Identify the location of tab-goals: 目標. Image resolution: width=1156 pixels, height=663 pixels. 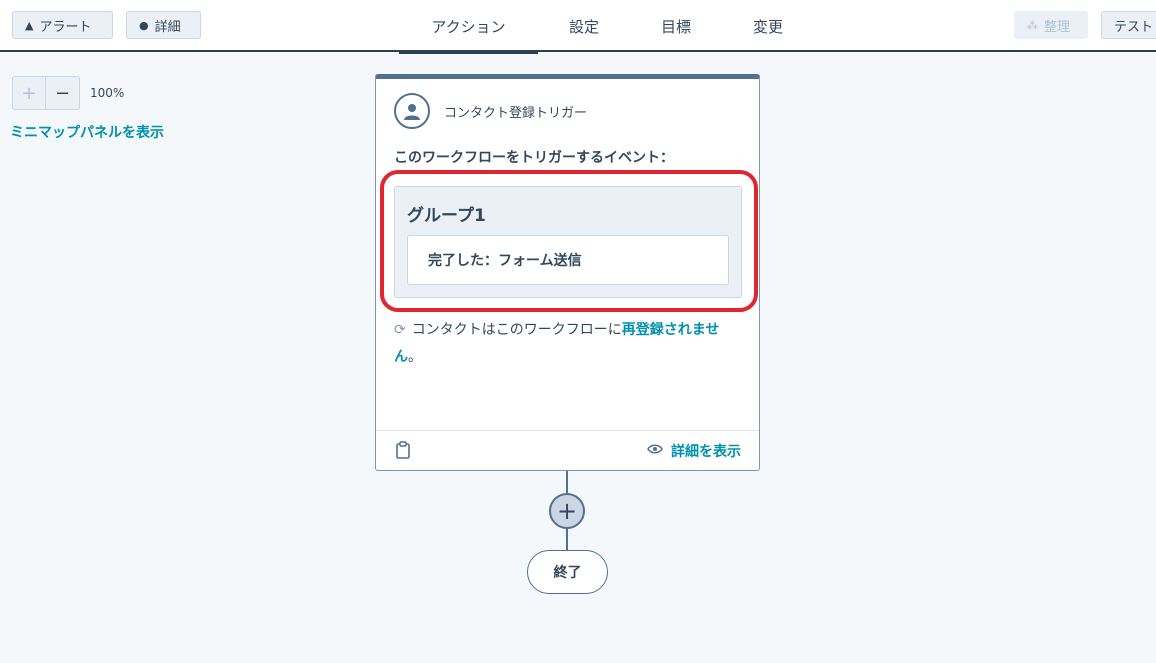
(676, 26).